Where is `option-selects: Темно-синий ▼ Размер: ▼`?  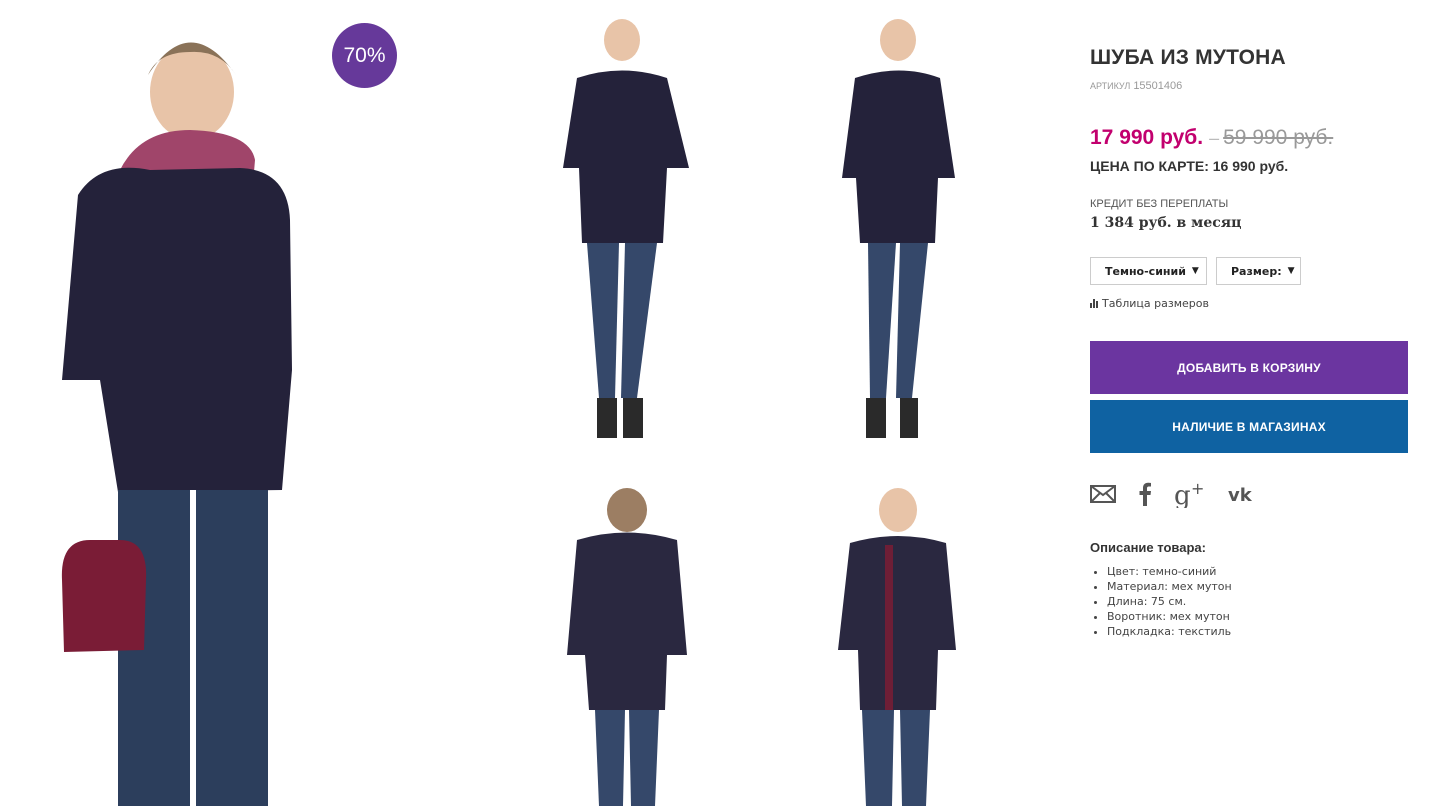
option-selects: Темно-синий ▼ Размер: ▼ is located at coordinates (1250, 271).